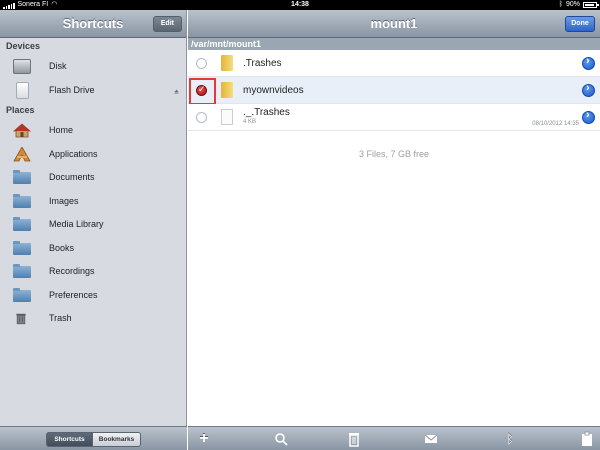 Image resolution: width=600 pixels, height=450 pixels. What do you see at coordinates (555, 124) in the screenshot?
I see `file-date: 08/10/2012 14:35` at bounding box center [555, 124].